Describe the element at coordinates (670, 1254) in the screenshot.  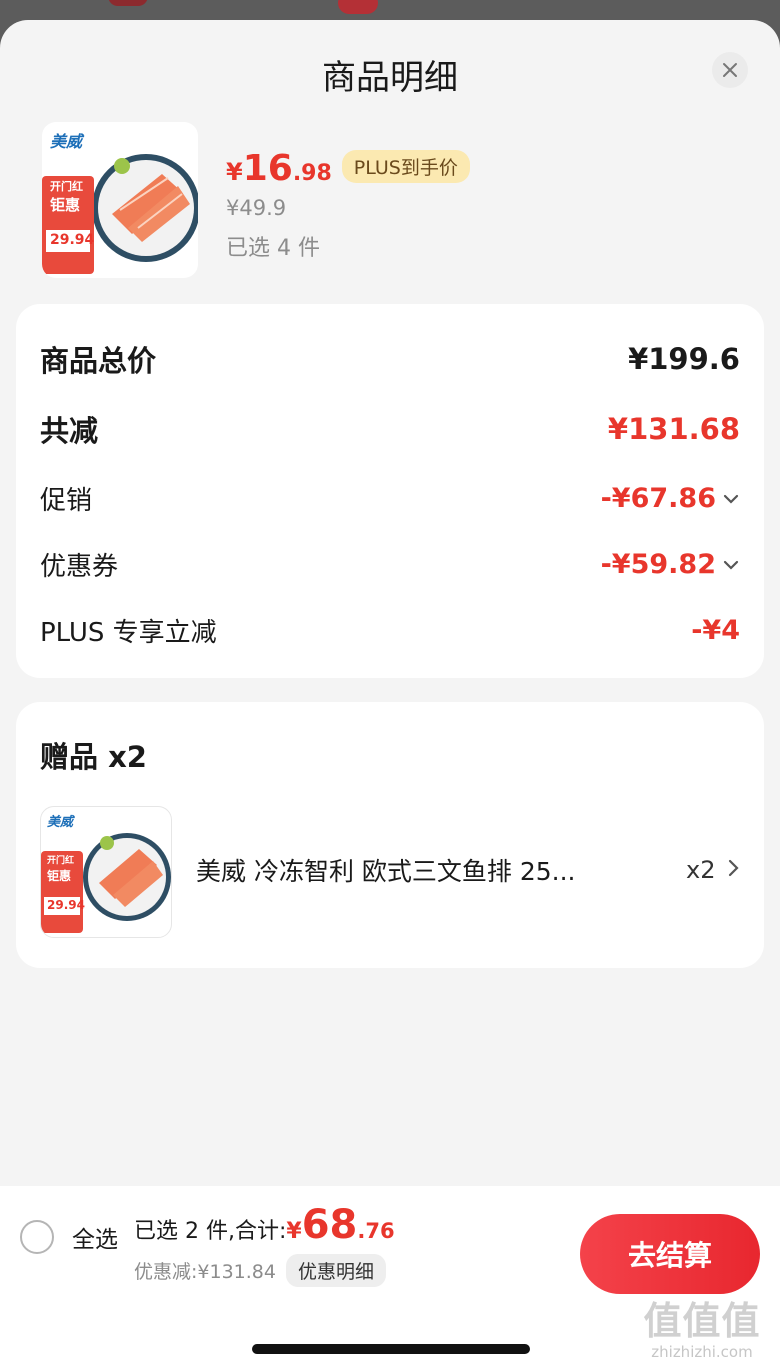
I see `checkout-button: 去结算` at that location.